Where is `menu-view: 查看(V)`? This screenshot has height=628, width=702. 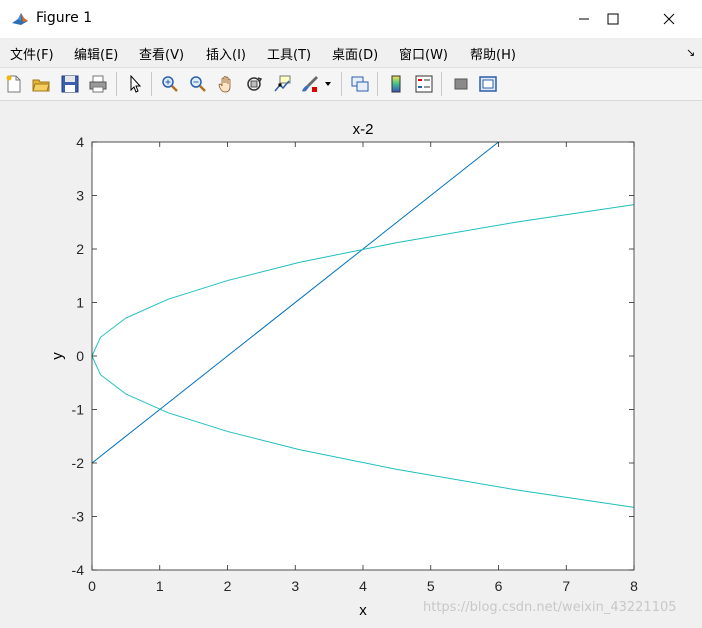 menu-view: 查看(V) is located at coordinates (161, 53).